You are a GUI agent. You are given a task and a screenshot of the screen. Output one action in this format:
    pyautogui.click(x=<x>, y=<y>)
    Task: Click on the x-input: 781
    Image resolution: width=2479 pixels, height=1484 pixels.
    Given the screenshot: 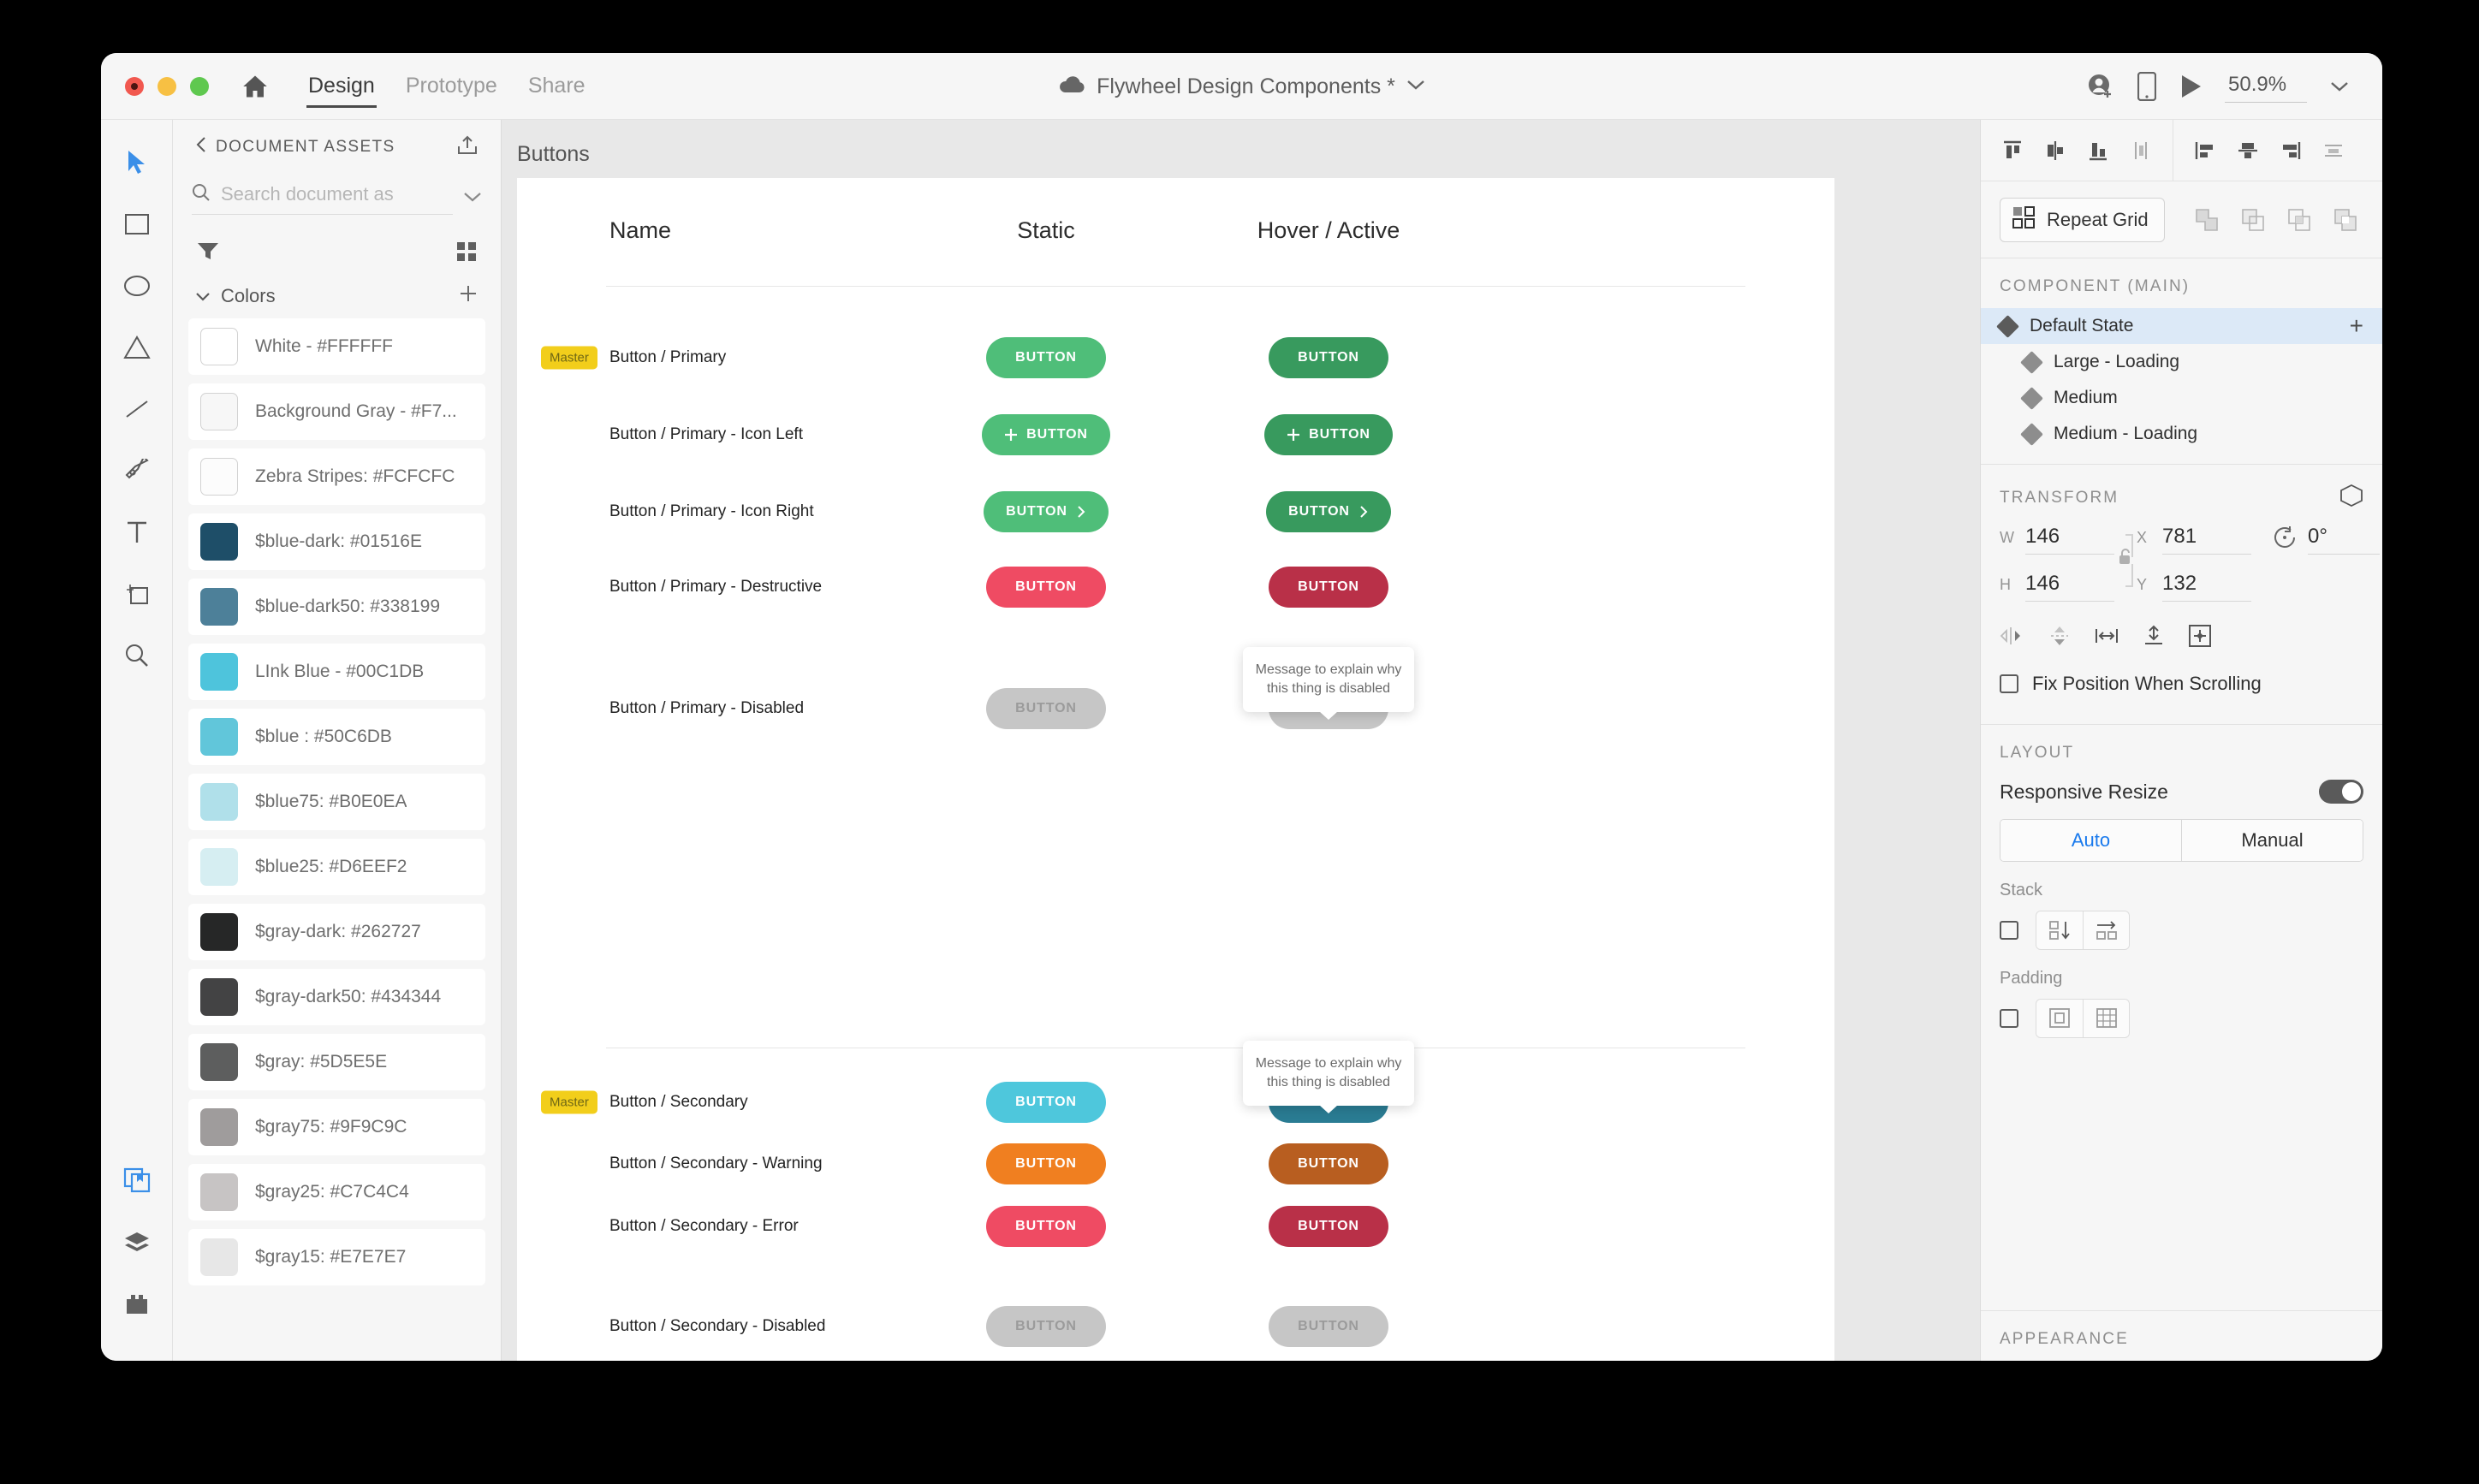 What is the action you would take?
    pyautogui.click(x=2206, y=540)
    